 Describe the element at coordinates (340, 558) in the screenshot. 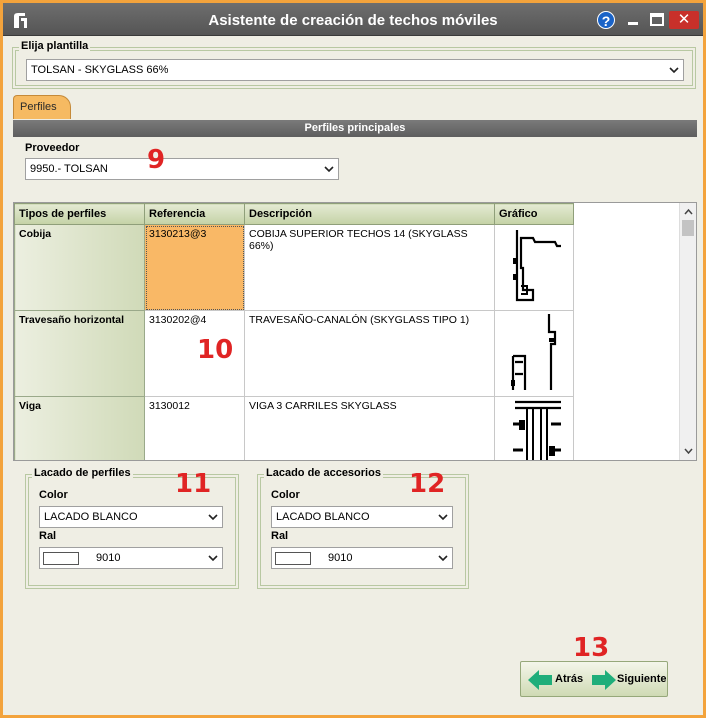

I see `accessories-ral-value: 9010` at that location.